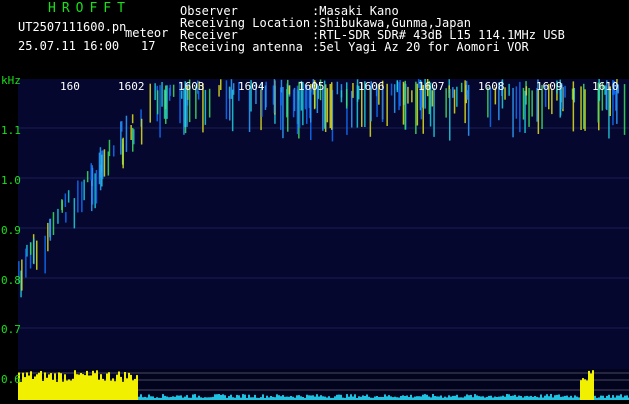 This screenshot has width=629, height=404. I want to click on y-tick-label: 0.7, so click(11, 329).